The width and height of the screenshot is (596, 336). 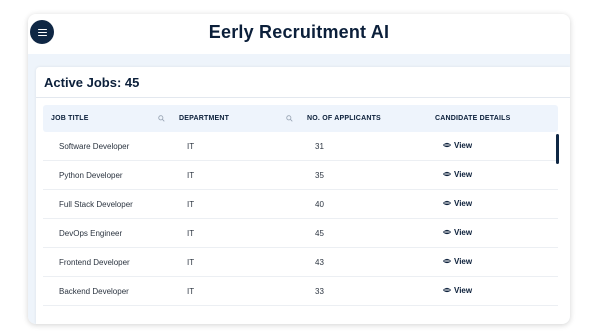 What do you see at coordinates (473, 118) in the screenshot?
I see `column-header-label: CANDIDATE DETAILS` at bounding box center [473, 118].